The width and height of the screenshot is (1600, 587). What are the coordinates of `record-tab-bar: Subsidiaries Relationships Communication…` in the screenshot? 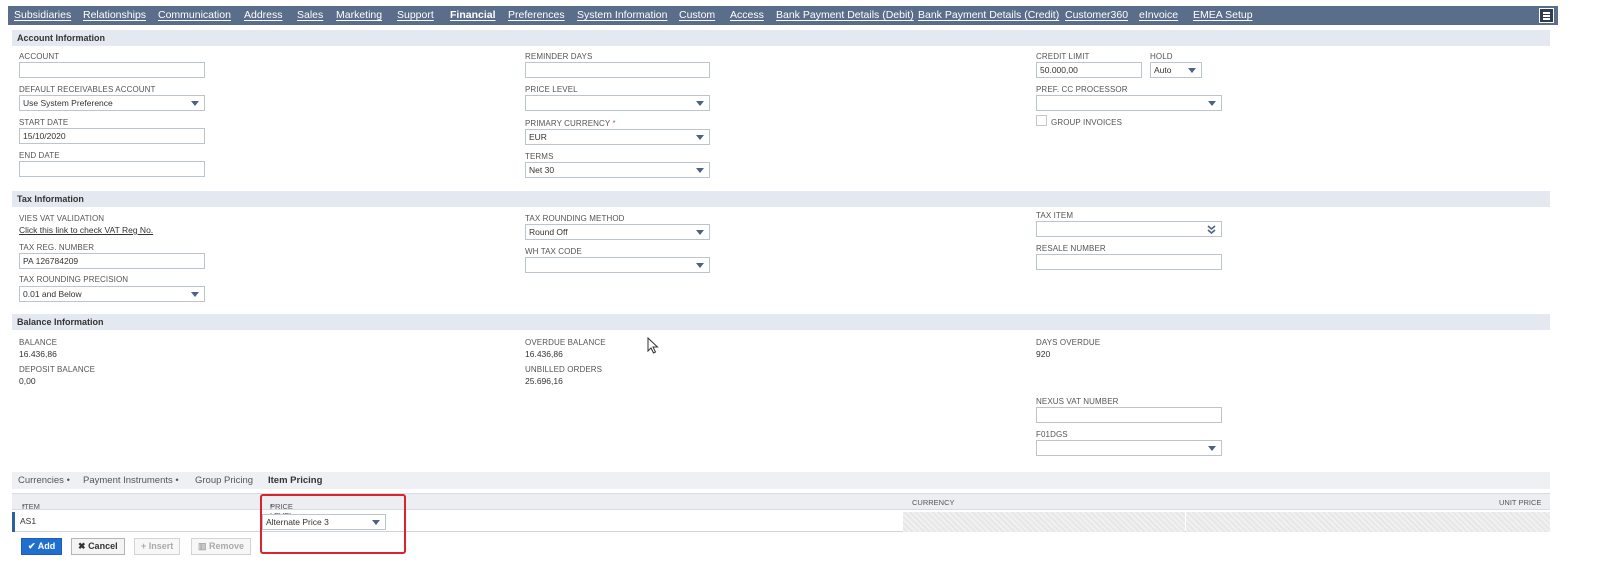 It's located at (783, 15).